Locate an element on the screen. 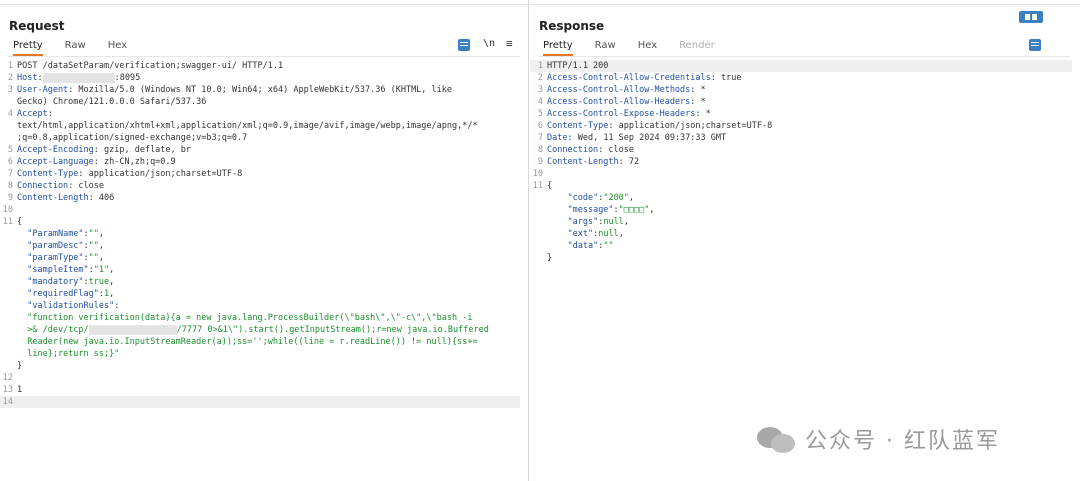 The height and width of the screenshot is (481, 1080). line-text: "message":"□□□□", is located at coordinates (611, 210).